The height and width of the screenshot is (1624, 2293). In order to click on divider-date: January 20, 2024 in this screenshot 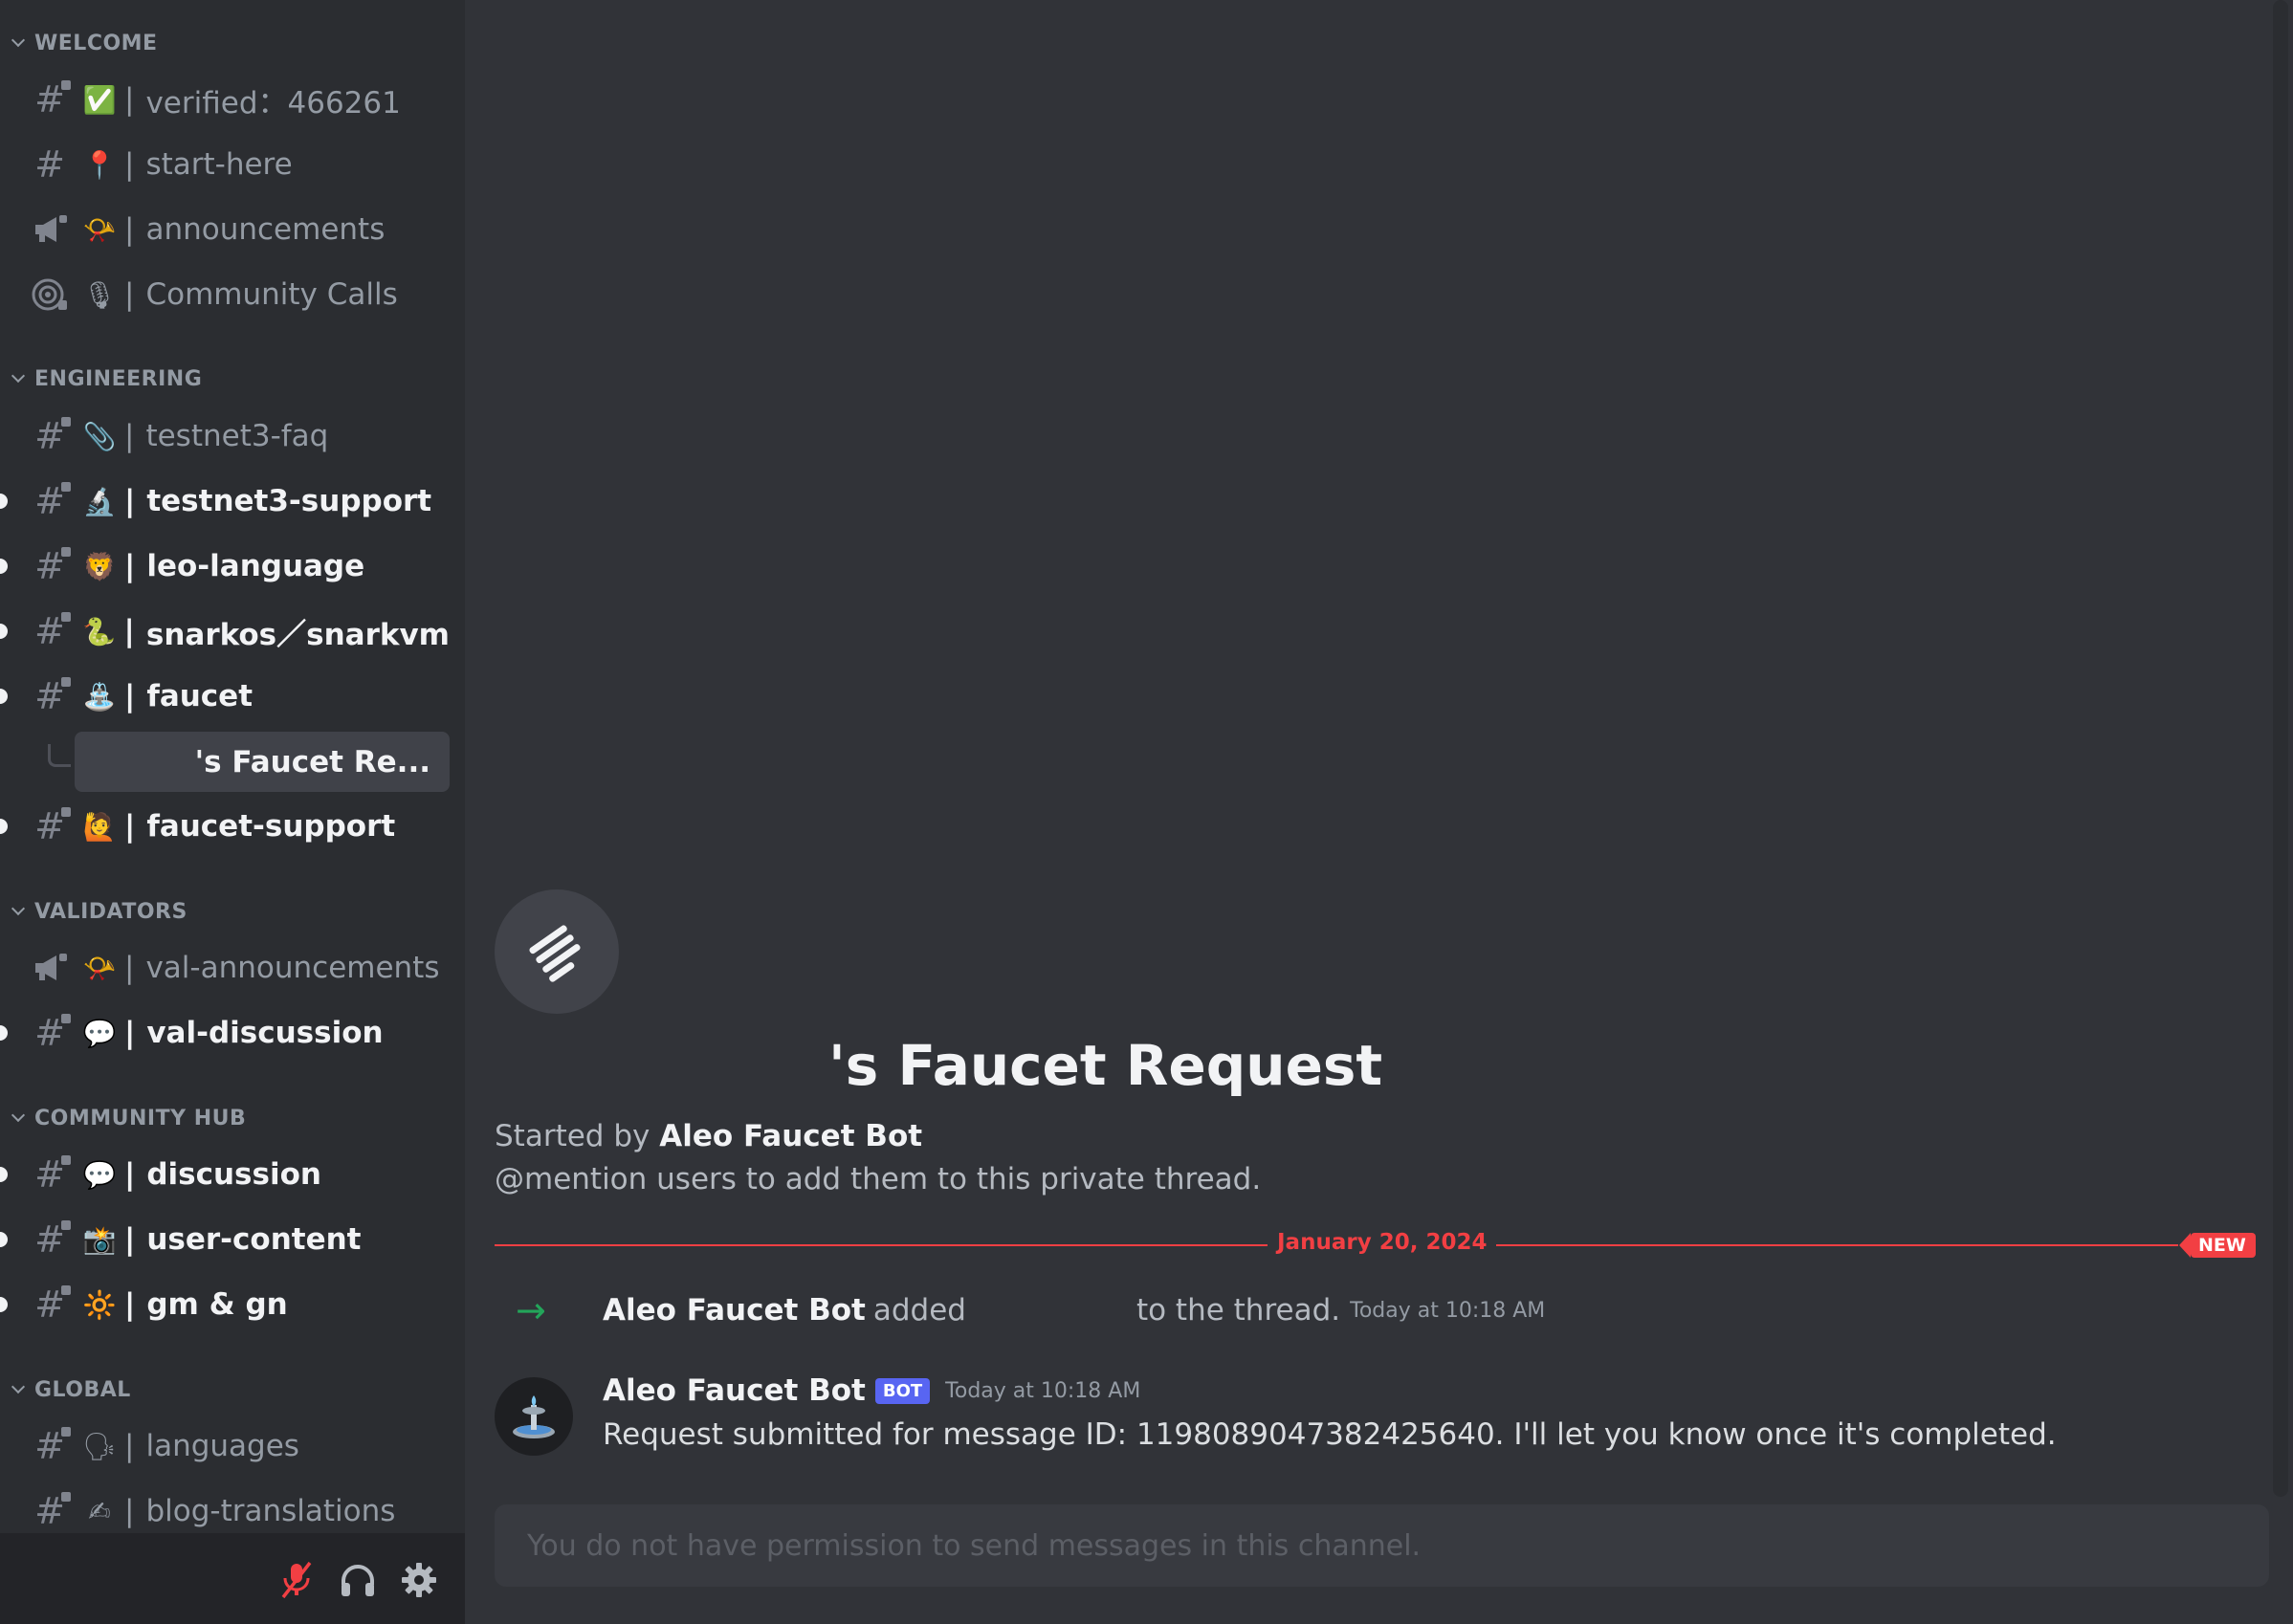, I will do `click(1383, 1242)`.